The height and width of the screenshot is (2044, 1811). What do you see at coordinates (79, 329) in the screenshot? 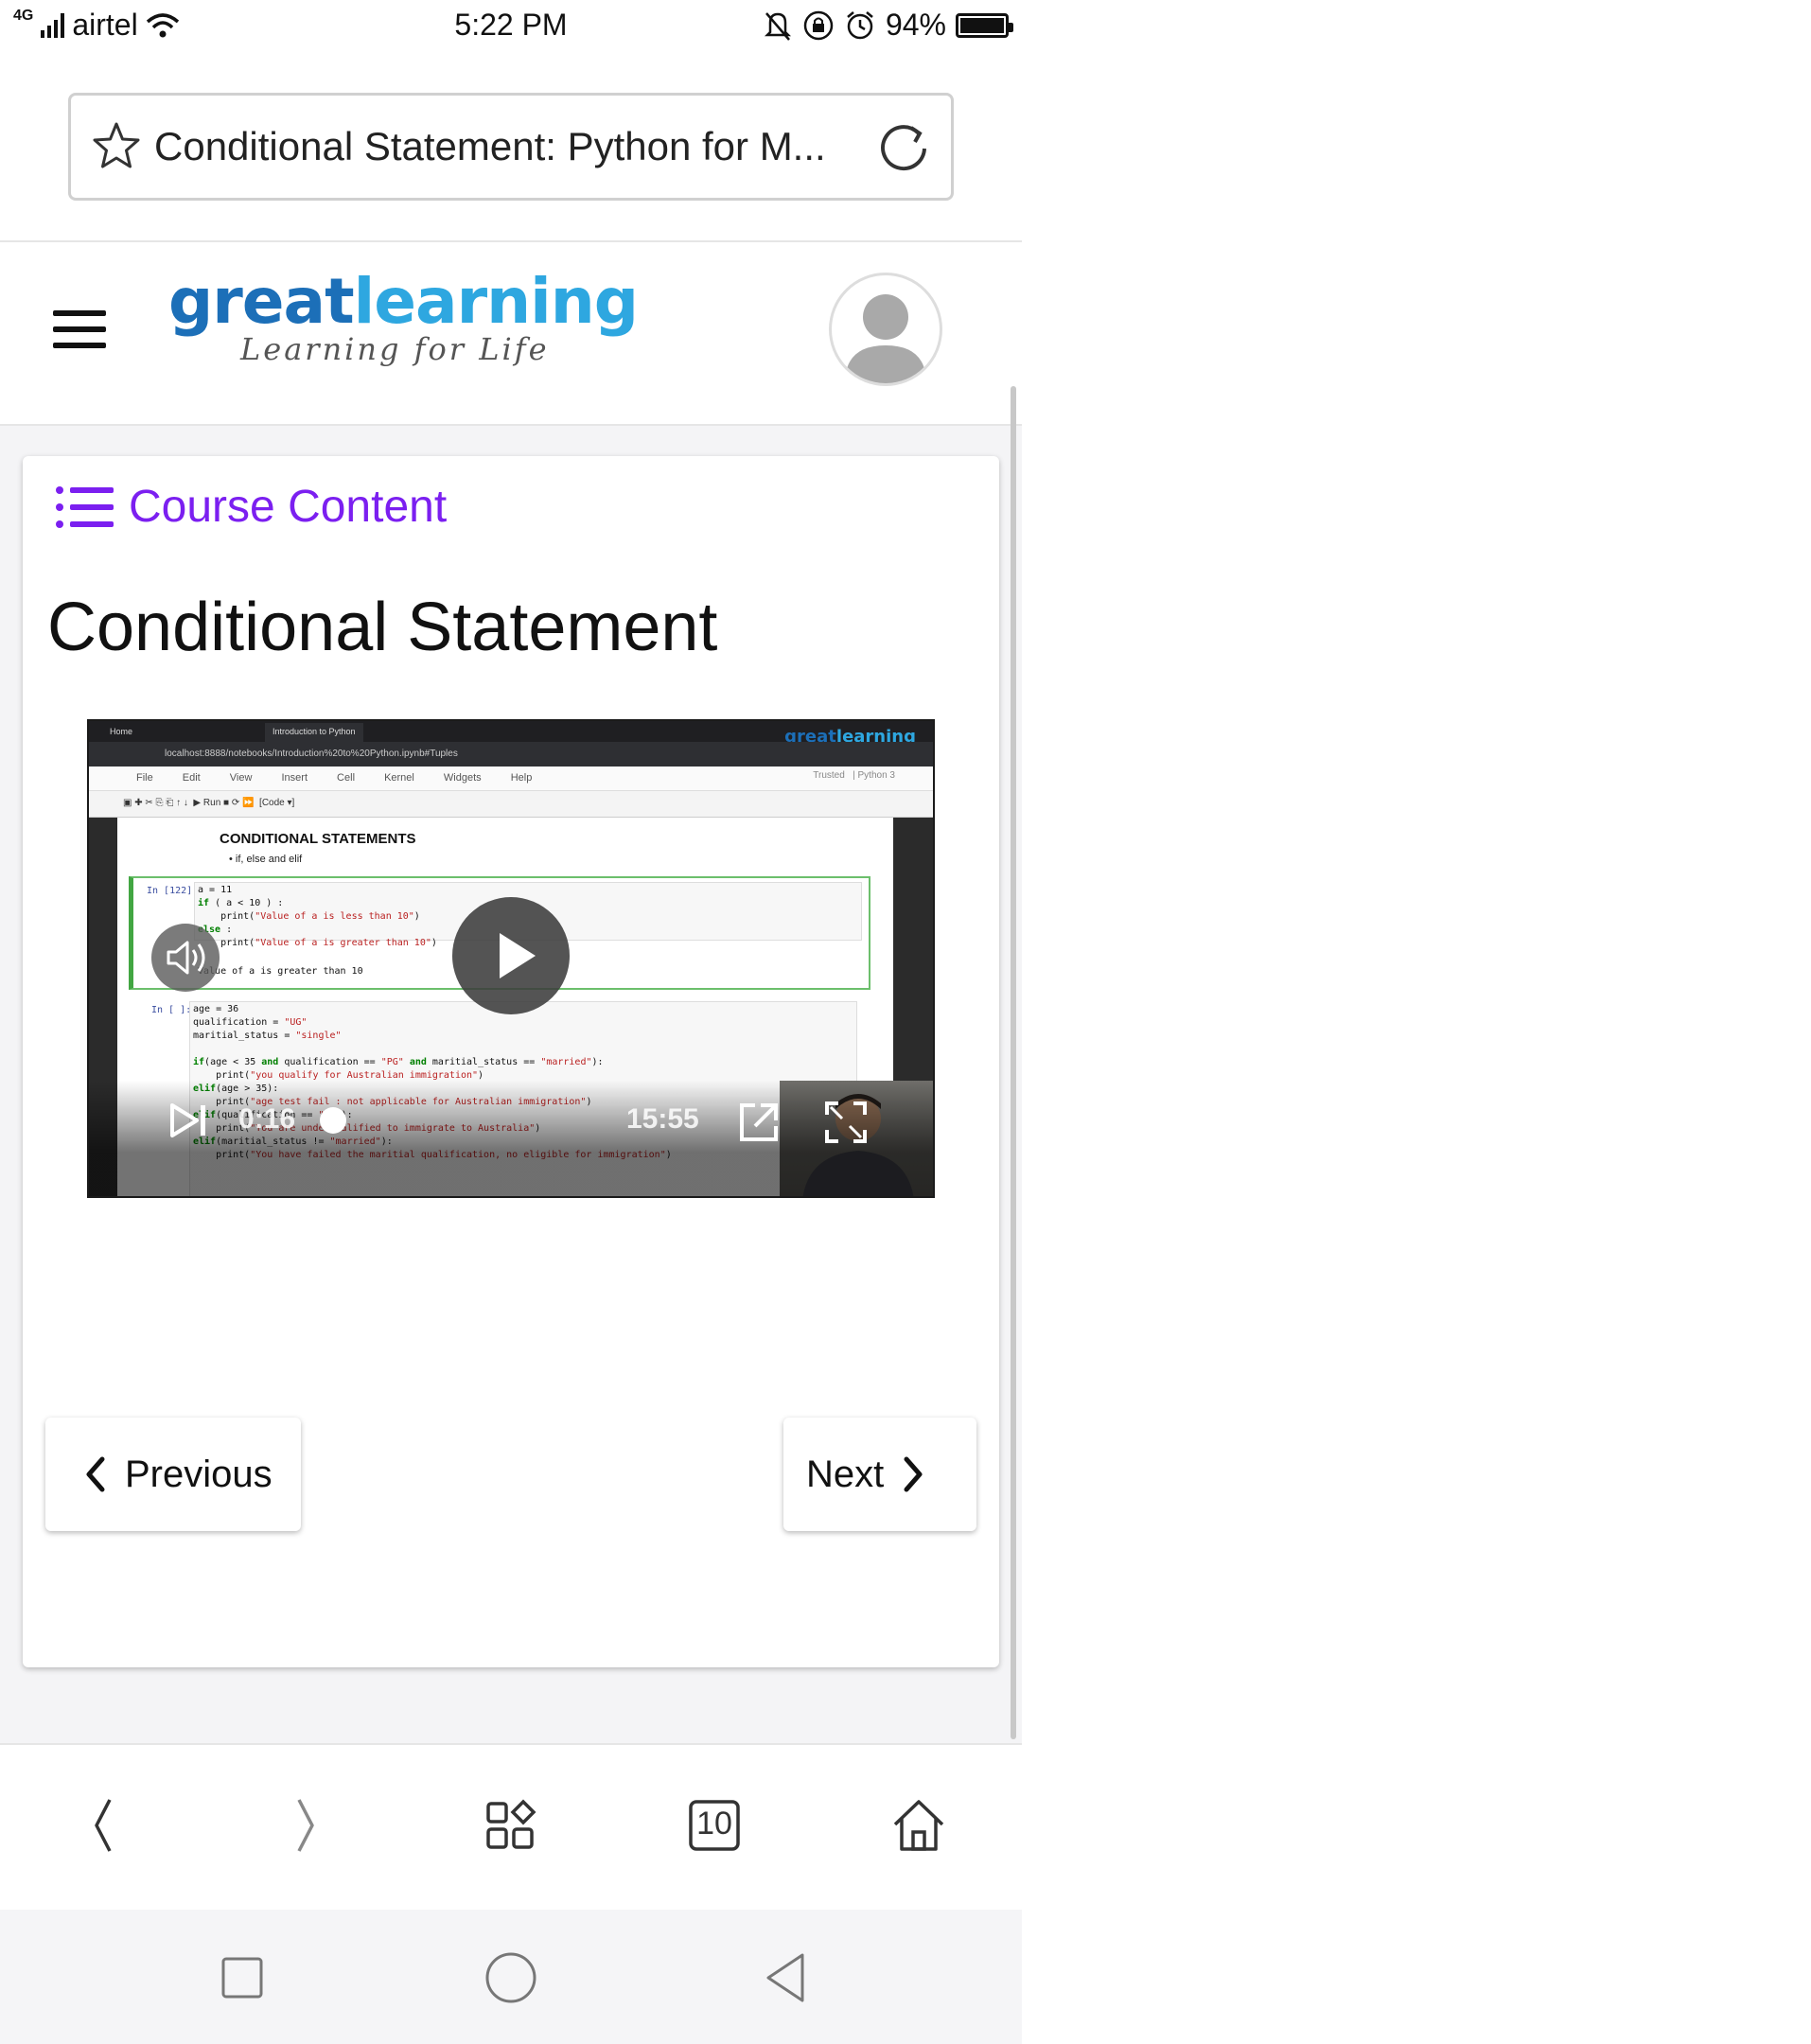
I see `hamburger-icon` at bounding box center [79, 329].